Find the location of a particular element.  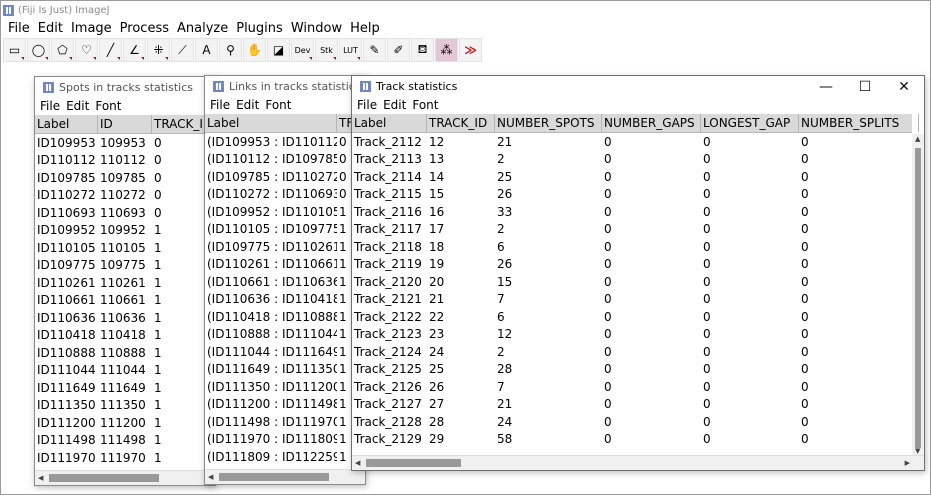

table-row: ID109775 109775 1 is located at coordinates (125, 266).